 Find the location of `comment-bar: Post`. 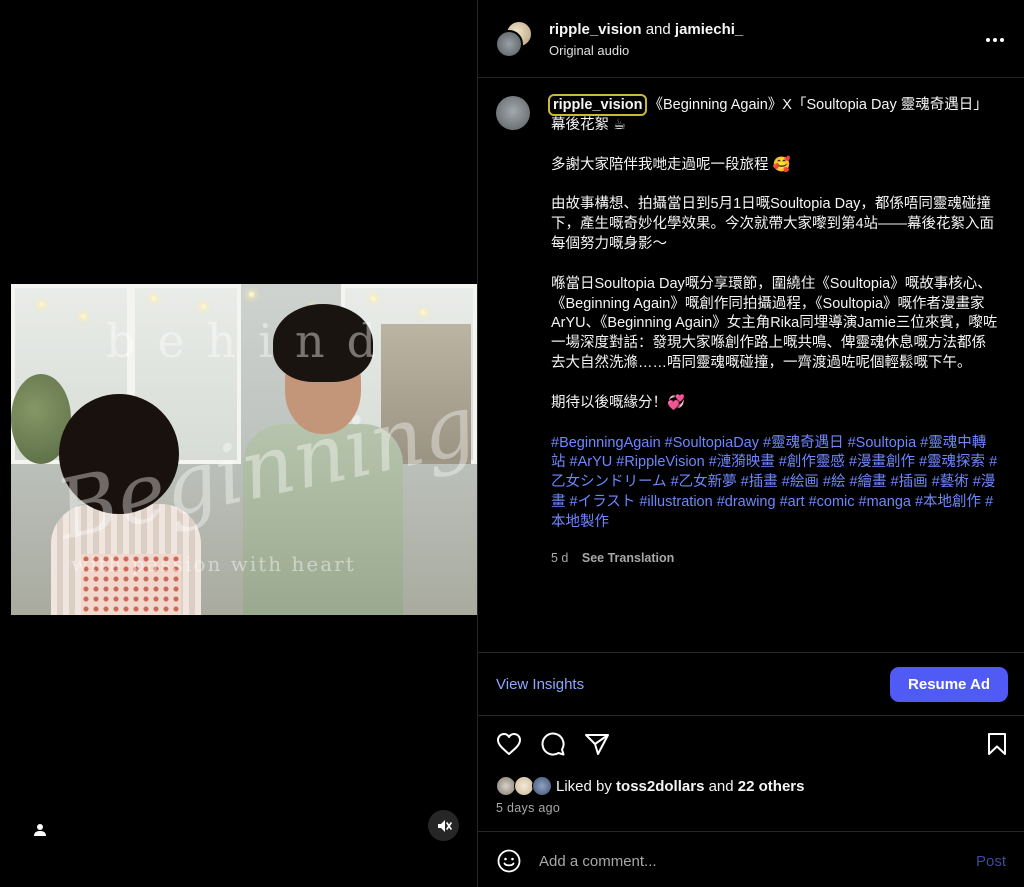

comment-bar: Post is located at coordinates (751, 859).